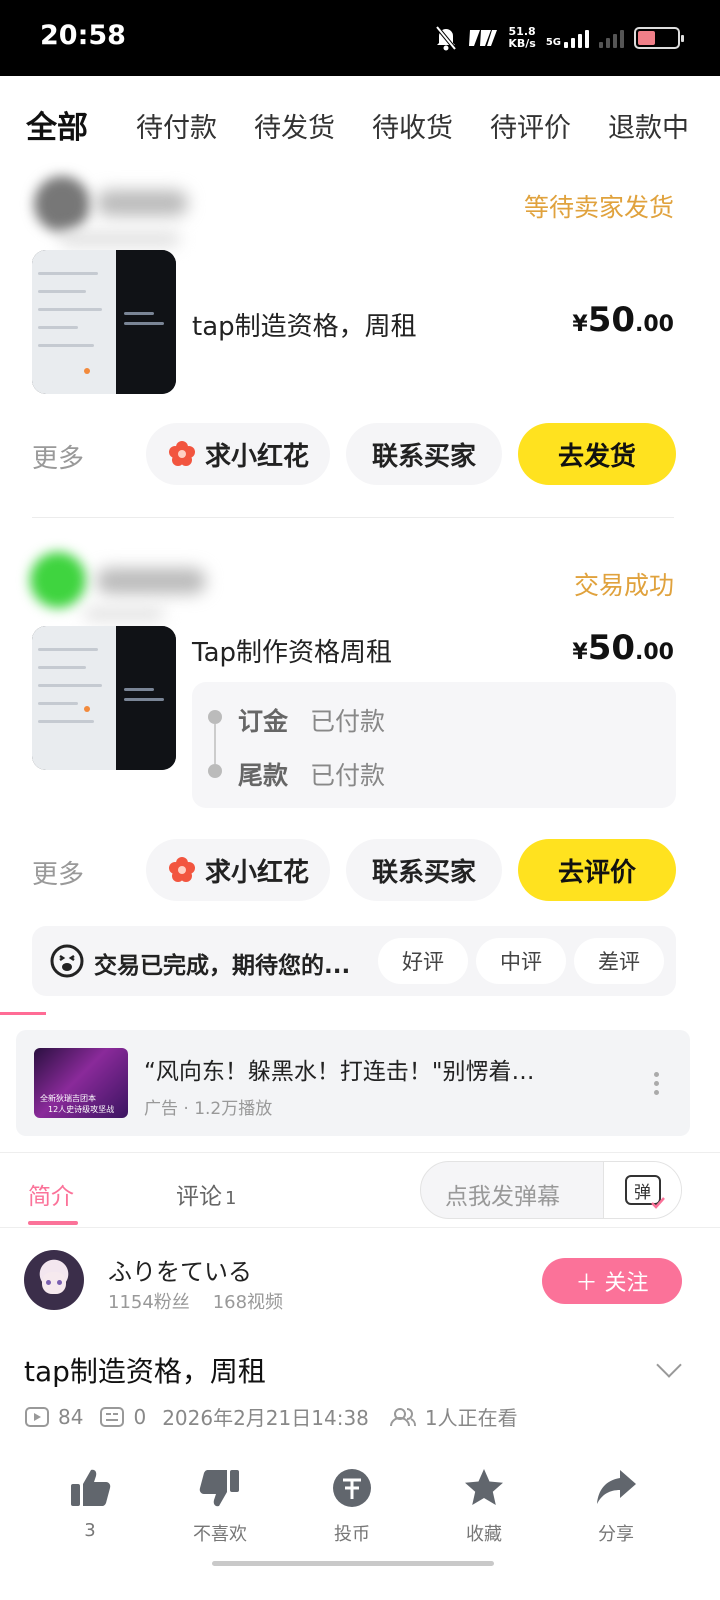  I want to click on danmu-icon: 弹, so click(644, 1192).